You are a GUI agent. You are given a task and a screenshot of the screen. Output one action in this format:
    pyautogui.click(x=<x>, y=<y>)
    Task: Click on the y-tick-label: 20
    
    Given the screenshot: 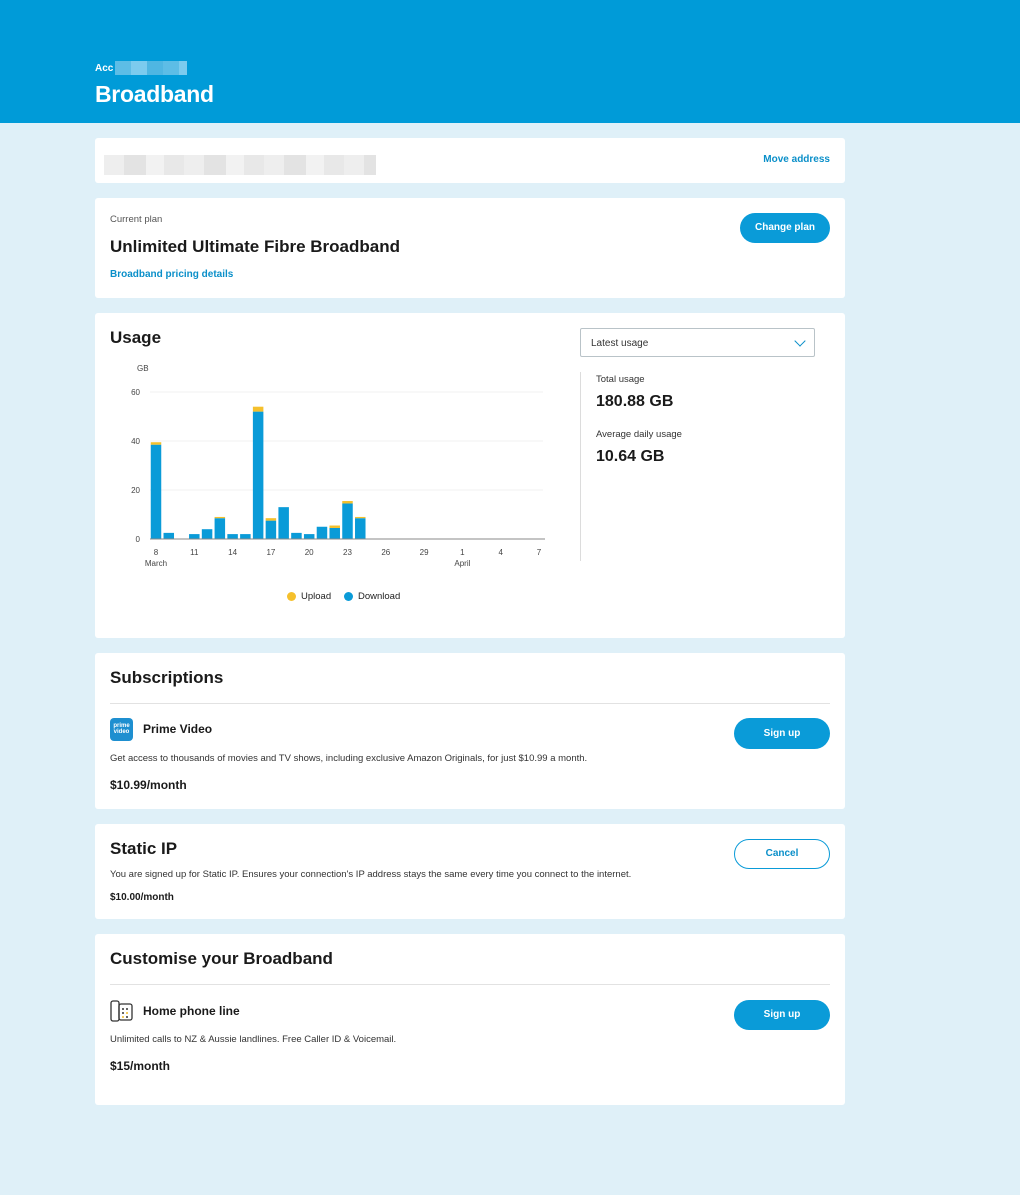 What is the action you would take?
    pyautogui.click(x=135, y=490)
    